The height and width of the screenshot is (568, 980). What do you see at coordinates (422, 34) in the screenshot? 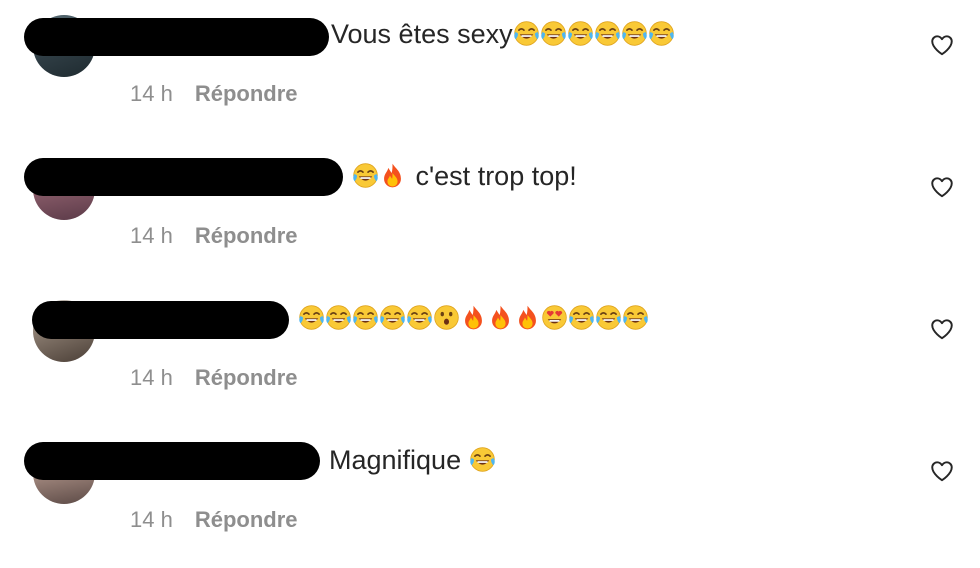
I see `comment-body: Vous êtes sexy` at bounding box center [422, 34].